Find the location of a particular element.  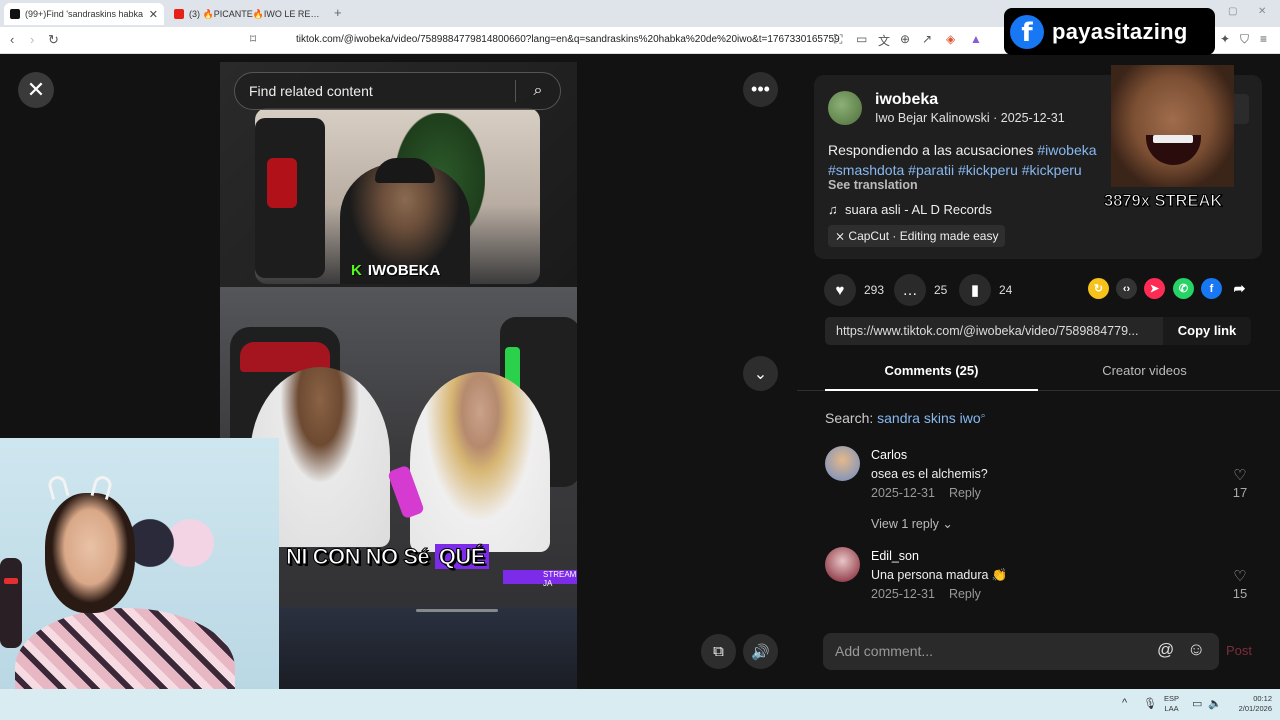

emoji-icon: ☺ is located at coordinates (1196, 649).